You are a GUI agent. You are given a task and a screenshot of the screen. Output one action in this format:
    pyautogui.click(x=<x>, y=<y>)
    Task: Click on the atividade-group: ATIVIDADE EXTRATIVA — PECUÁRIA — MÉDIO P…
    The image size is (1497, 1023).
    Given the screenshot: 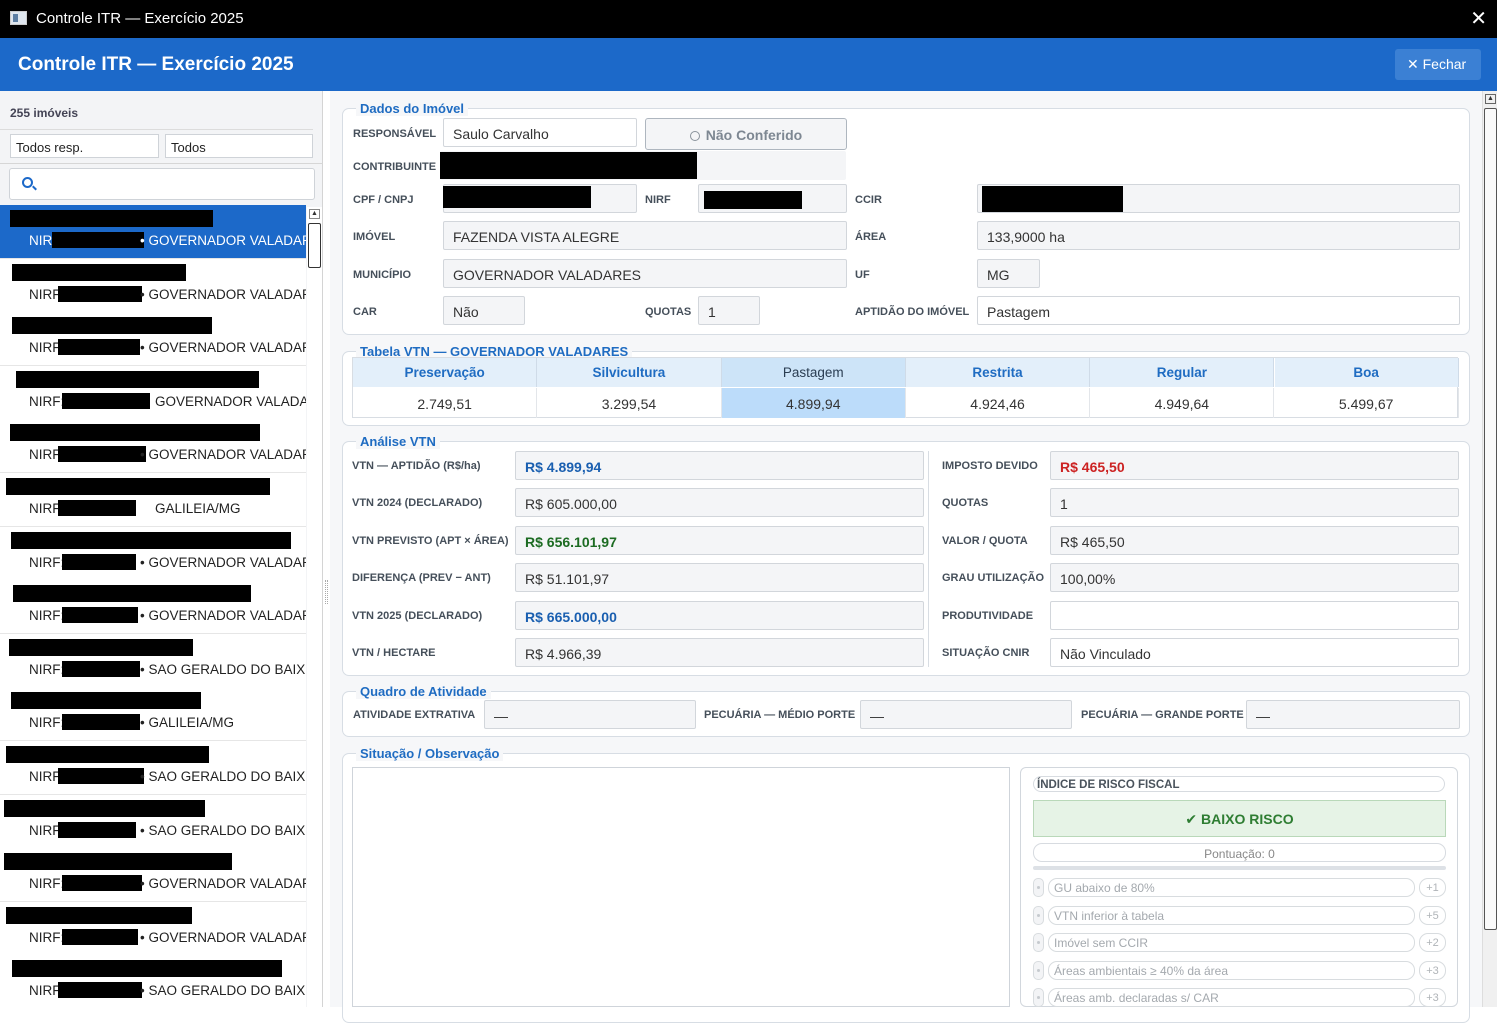 What is the action you would take?
    pyautogui.click(x=906, y=714)
    